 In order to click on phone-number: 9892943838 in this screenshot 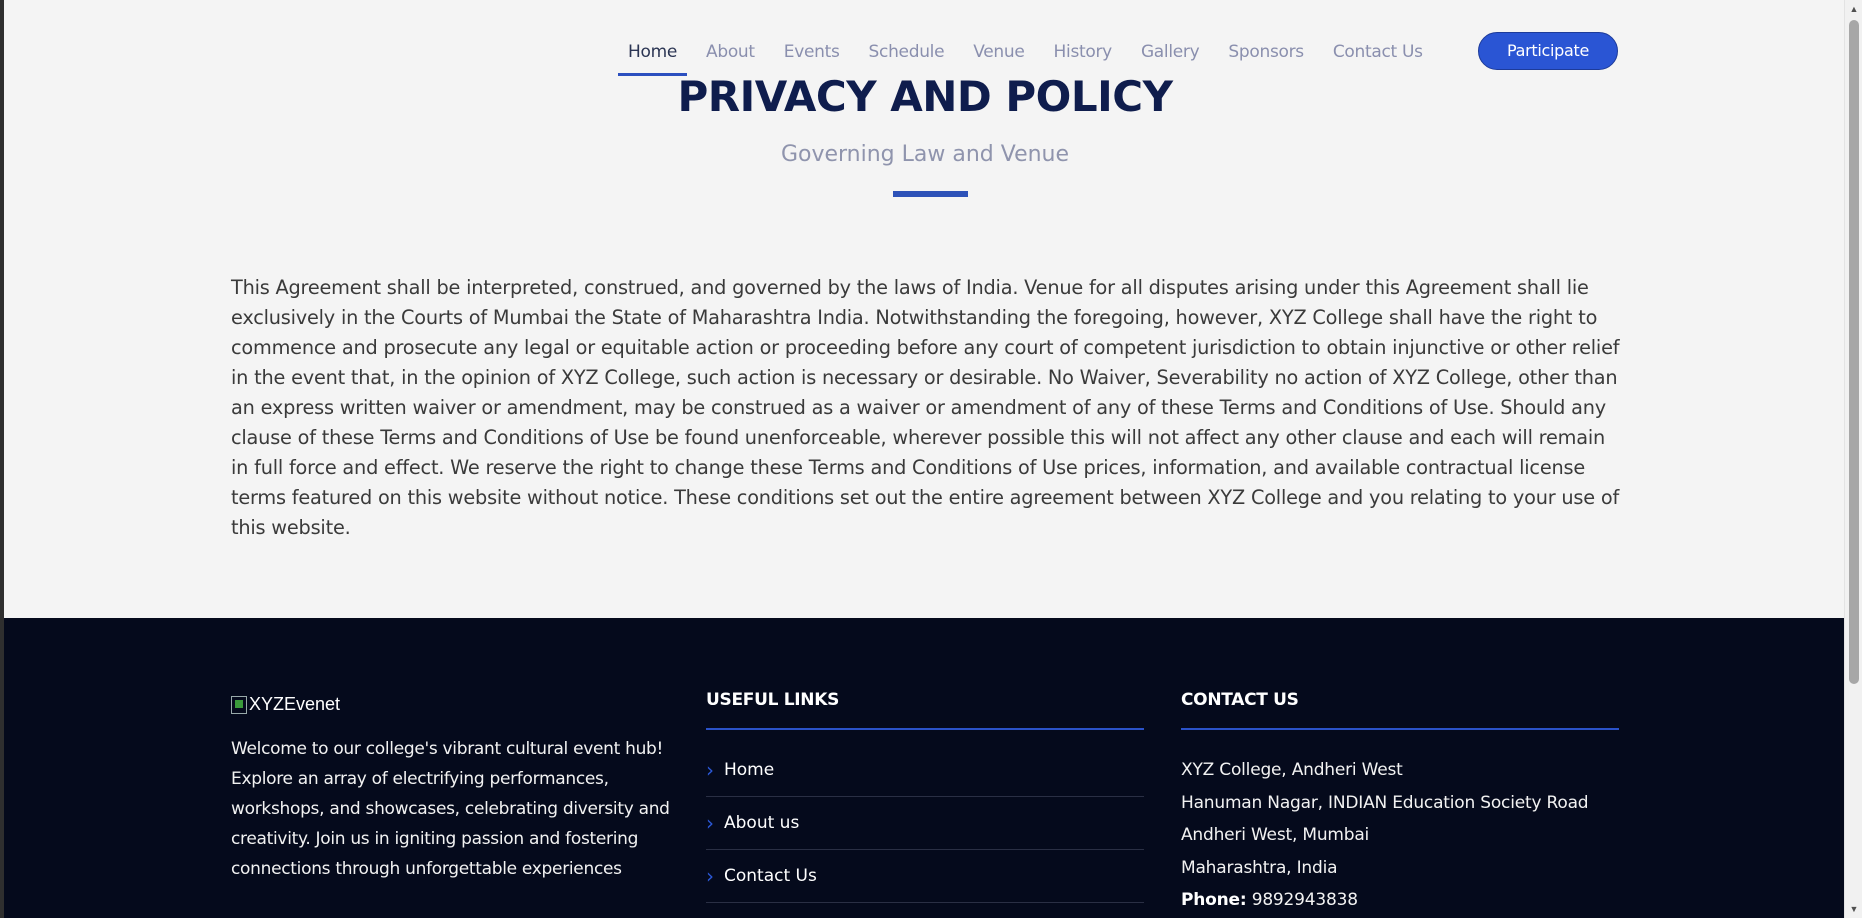, I will do `click(1304, 900)`.